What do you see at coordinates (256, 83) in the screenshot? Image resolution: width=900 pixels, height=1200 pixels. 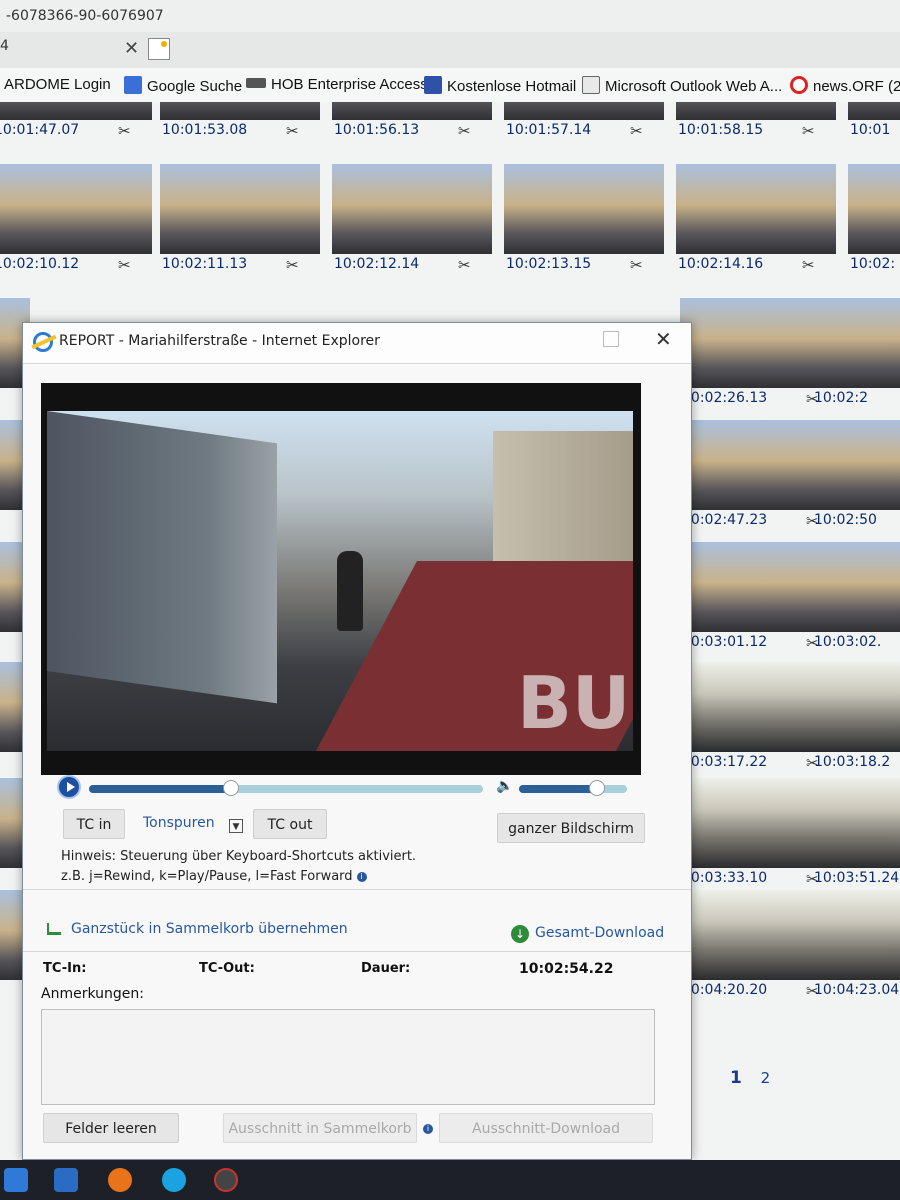 I see `hob-icon` at bounding box center [256, 83].